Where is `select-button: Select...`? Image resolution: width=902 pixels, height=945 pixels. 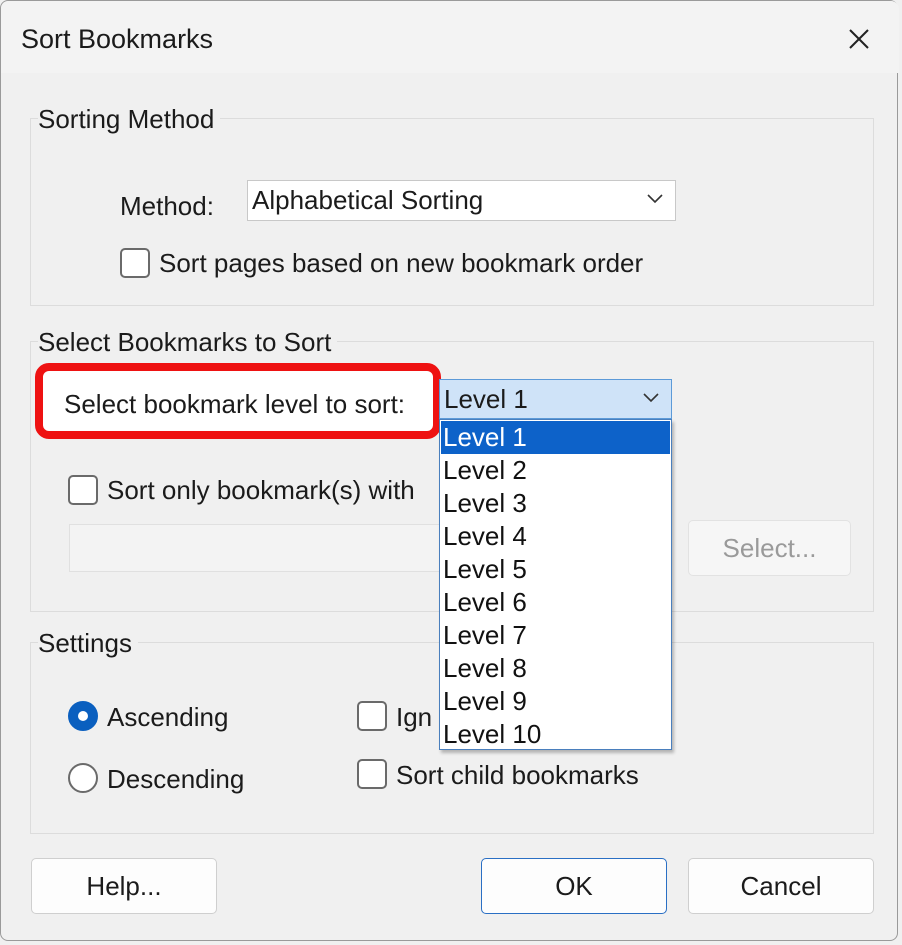 select-button: Select... is located at coordinates (769, 548).